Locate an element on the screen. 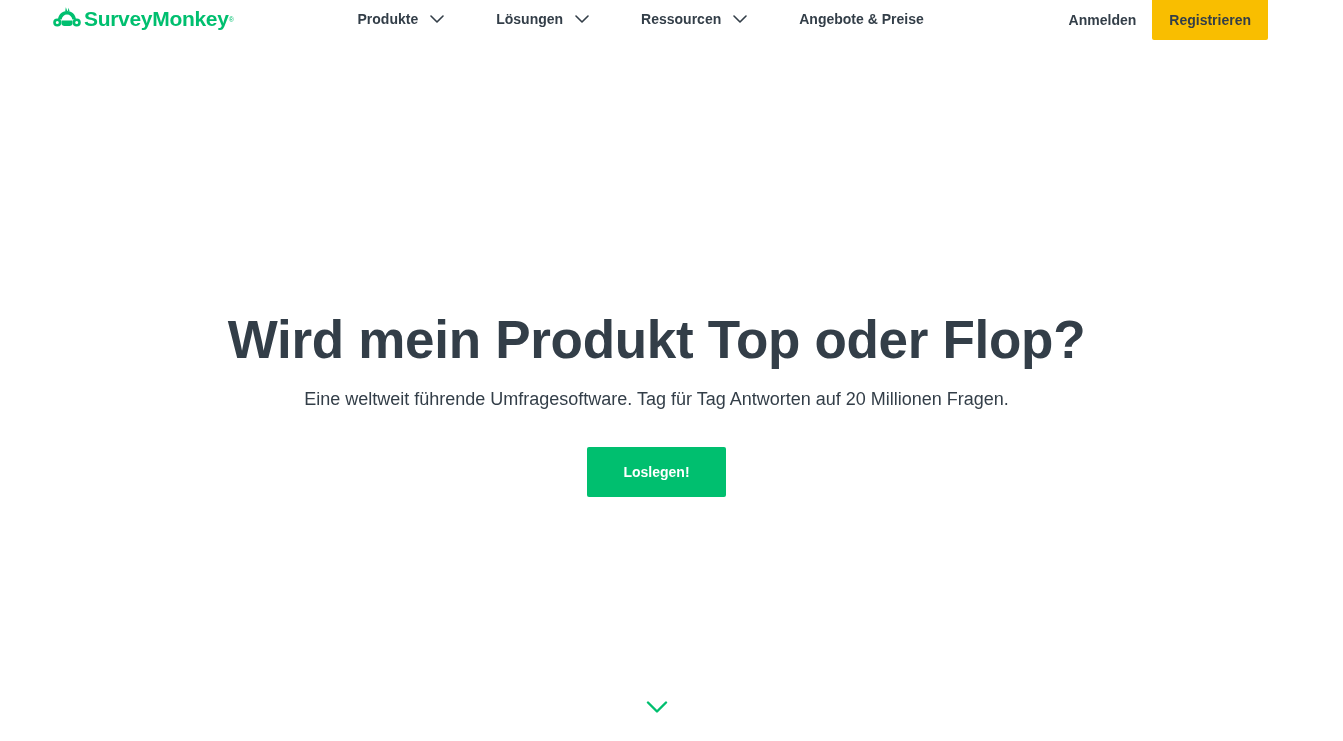 The width and height of the screenshot is (1343, 741). nav-menu-item: Angebote & Preise is located at coordinates (861, 19).